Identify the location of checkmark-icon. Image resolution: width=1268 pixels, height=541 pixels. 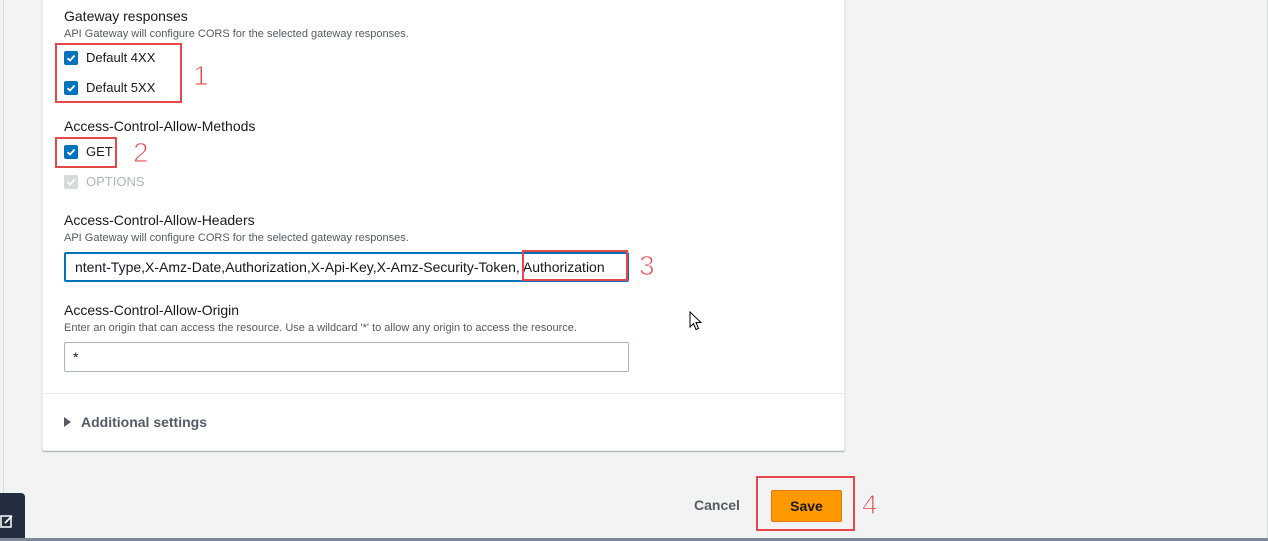
(71, 181).